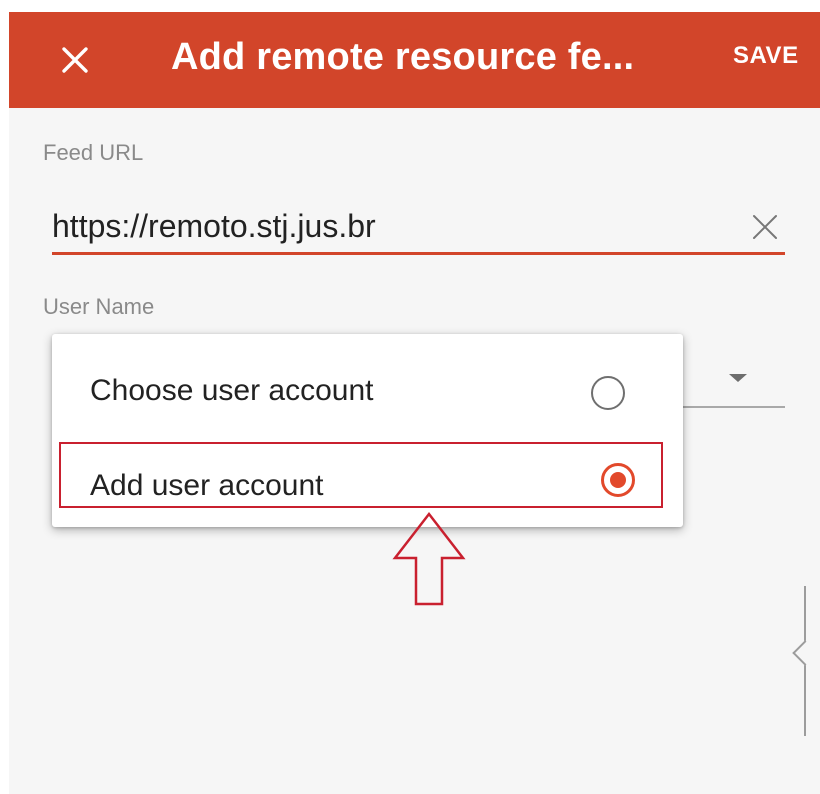 The height and width of the screenshot is (794, 820). Describe the element at coordinates (733, 407) in the screenshot. I see `user-name-underline` at that location.